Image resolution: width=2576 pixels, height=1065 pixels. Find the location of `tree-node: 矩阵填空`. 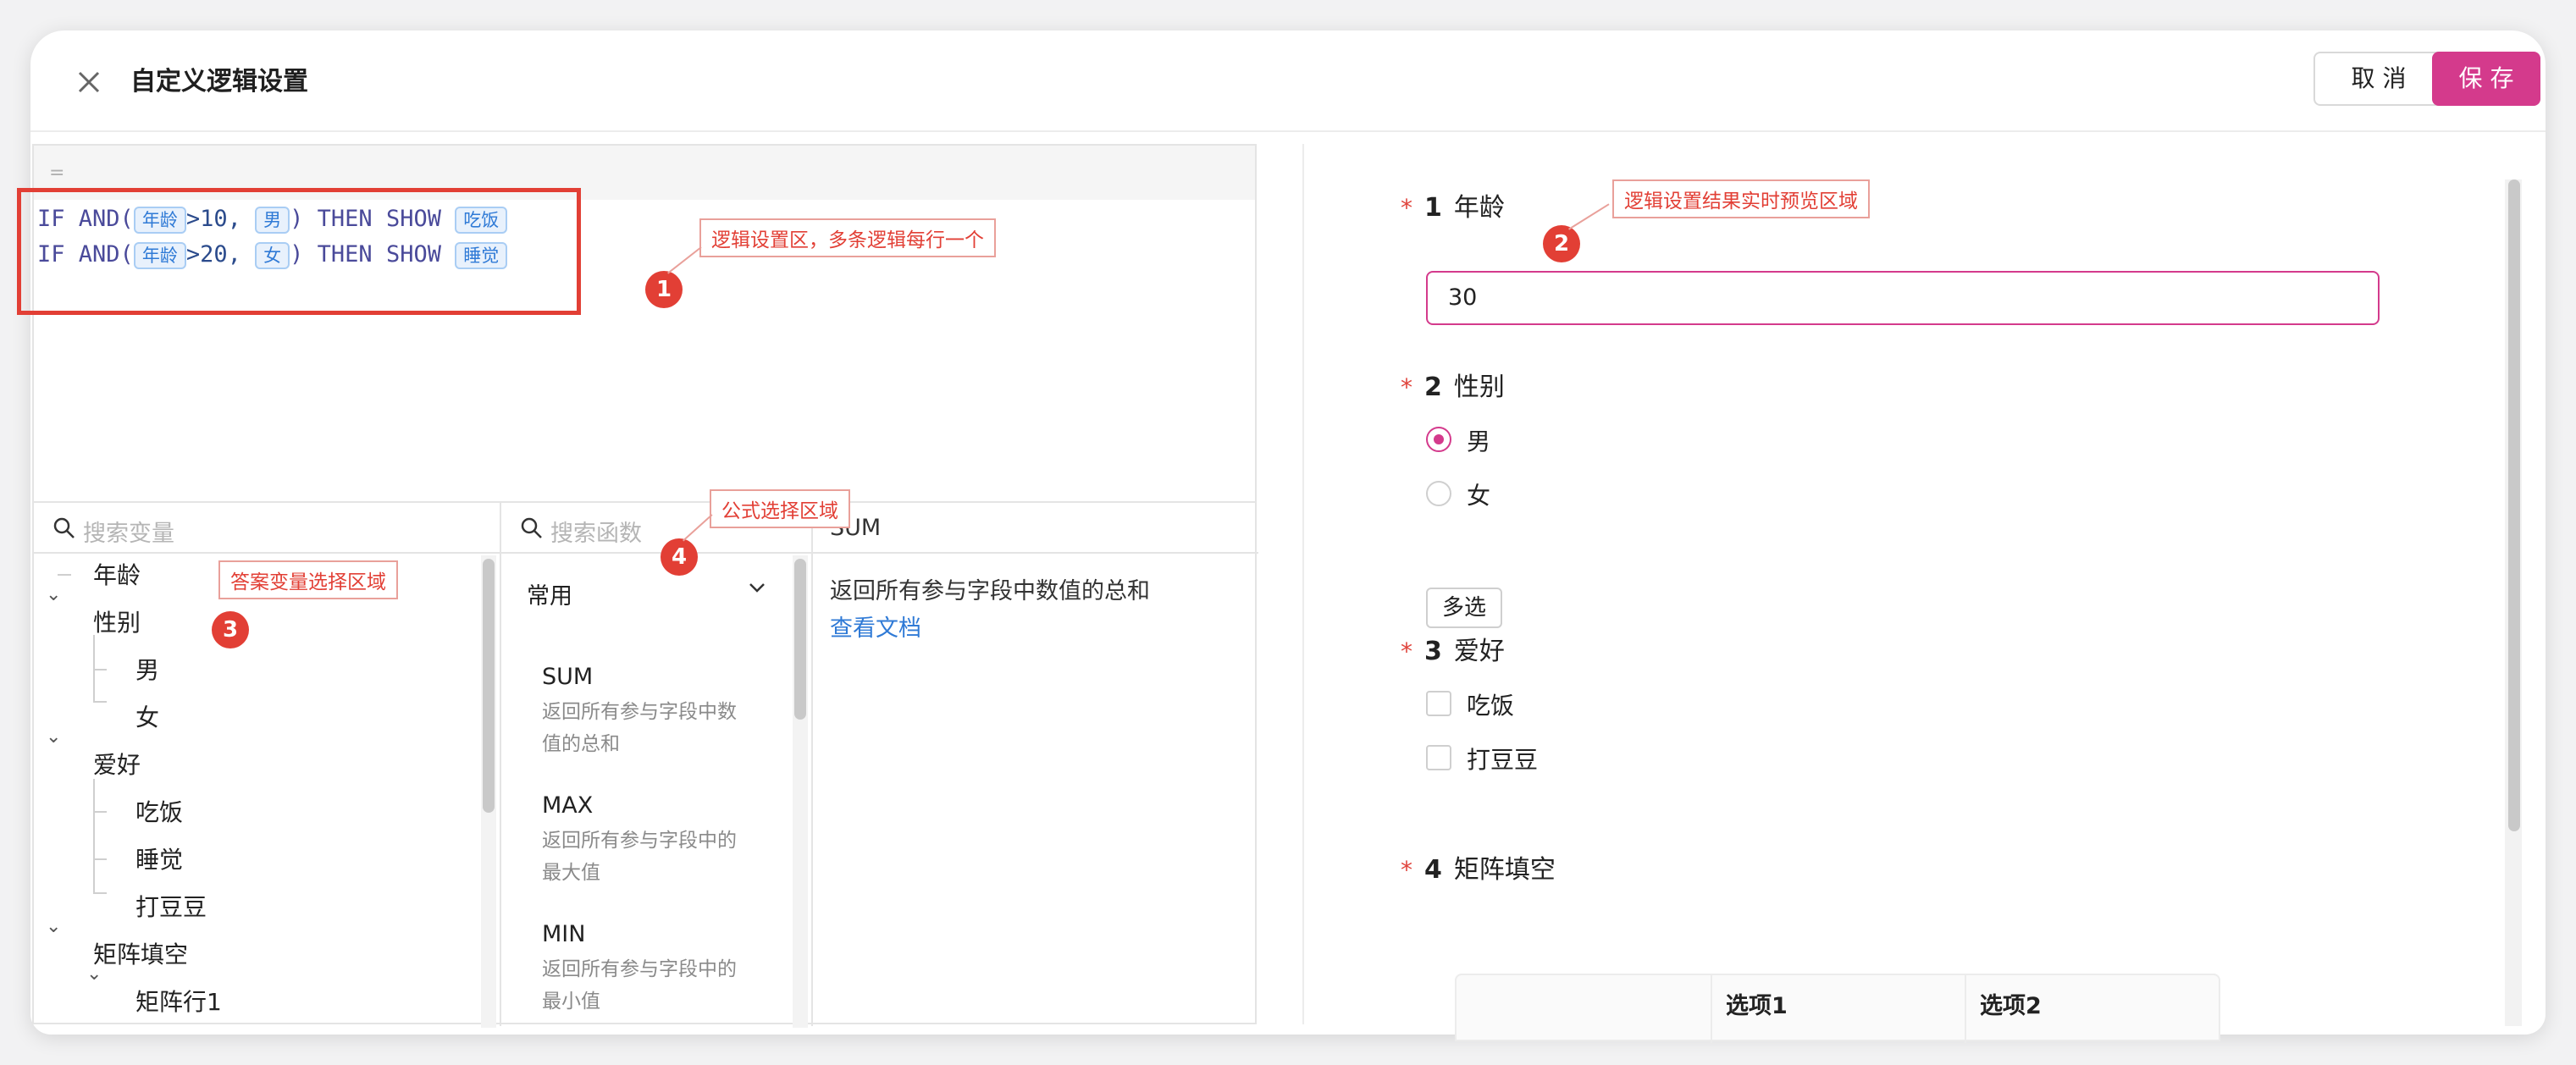

tree-node: 矩阵填空 is located at coordinates (140, 953).